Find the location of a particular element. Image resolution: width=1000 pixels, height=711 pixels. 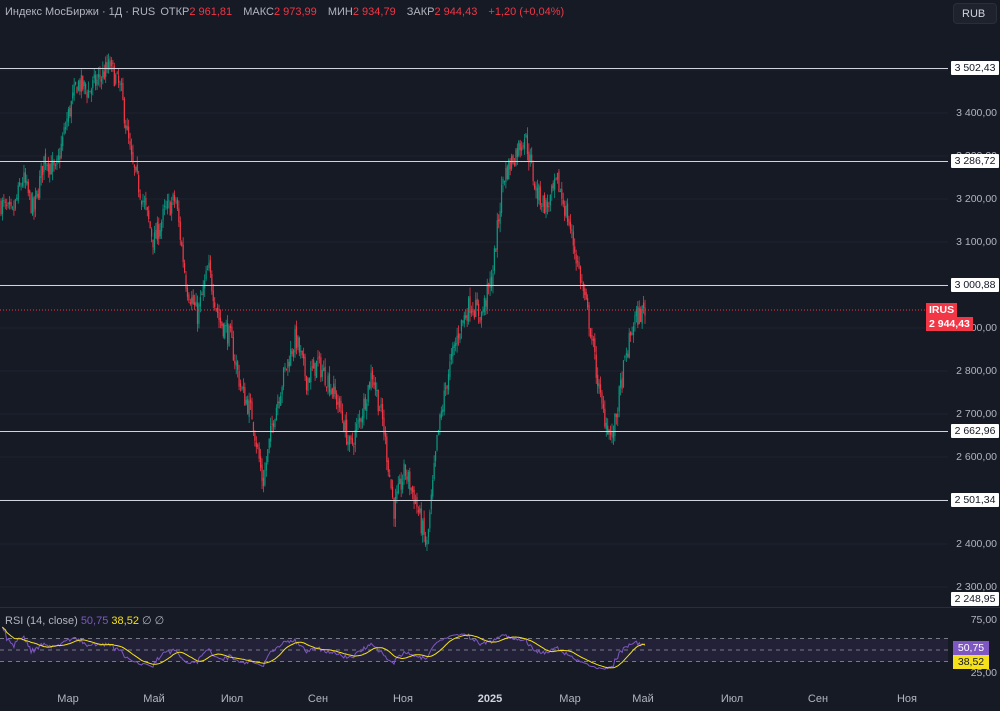

symbol-title: Индекс МосБиржи · 1Д · RUS is located at coordinates (80, 12).